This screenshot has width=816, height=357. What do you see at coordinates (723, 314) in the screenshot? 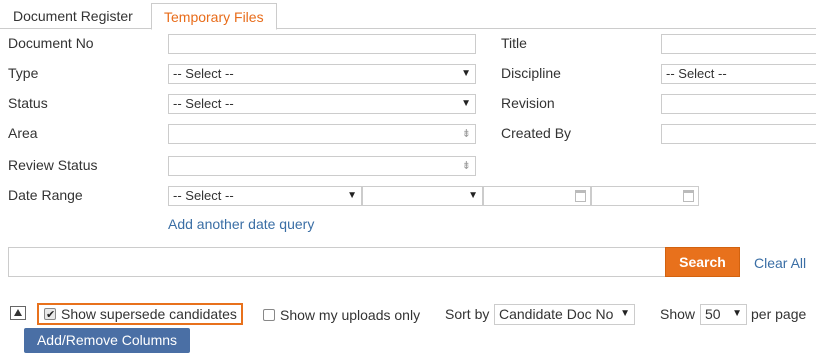
I see `per-page-select: 50 ▼` at bounding box center [723, 314].